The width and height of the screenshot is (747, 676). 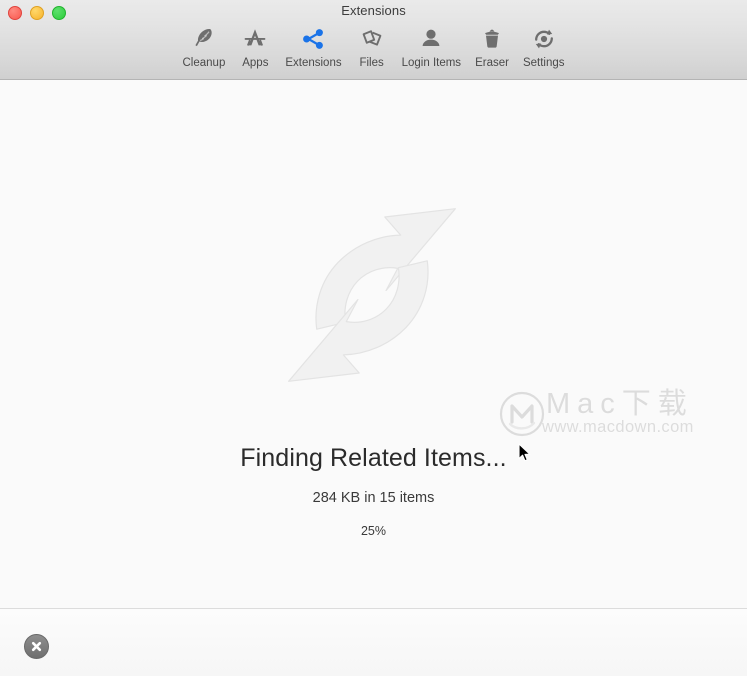 What do you see at coordinates (618, 427) in the screenshot?
I see `watermark-url: www.macdown.com` at bounding box center [618, 427].